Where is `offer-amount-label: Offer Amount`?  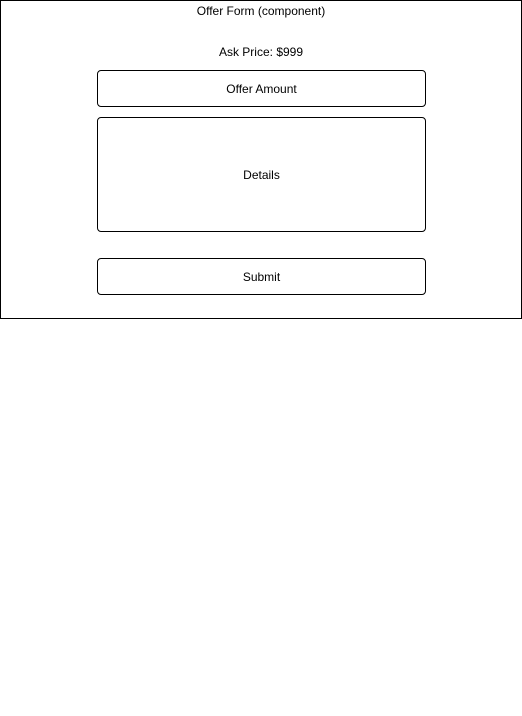
offer-amount-label: Offer Amount is located at coordinates (261, 88).